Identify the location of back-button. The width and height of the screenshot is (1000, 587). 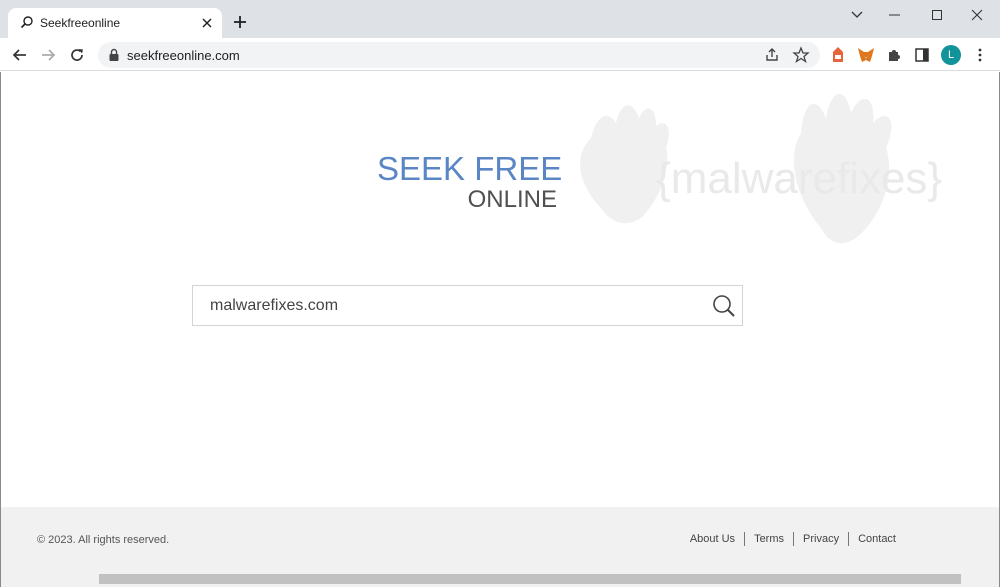
(20, 55).